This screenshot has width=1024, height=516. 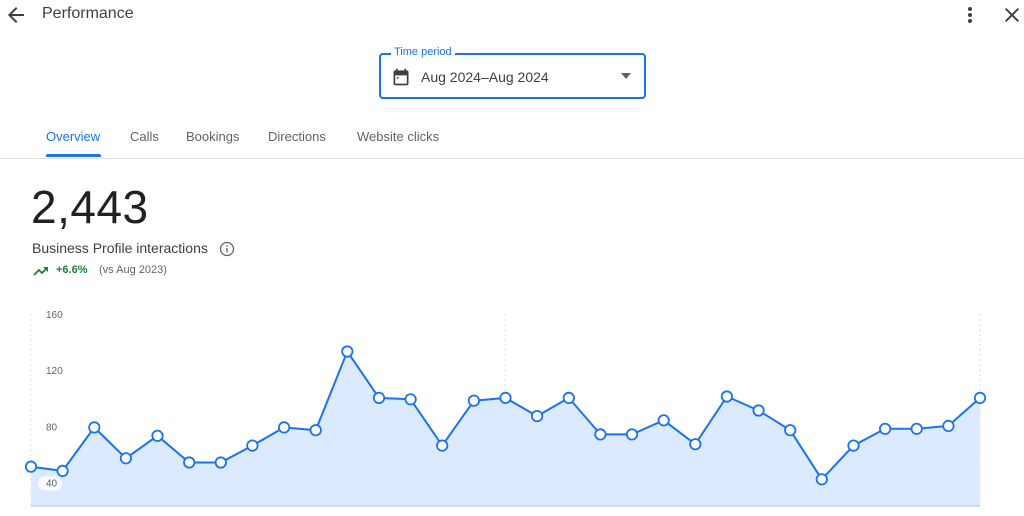 What do you see at coordinates (227, 249) in the screenshot?
I see `info-icon` at bounding box center [227, 249].